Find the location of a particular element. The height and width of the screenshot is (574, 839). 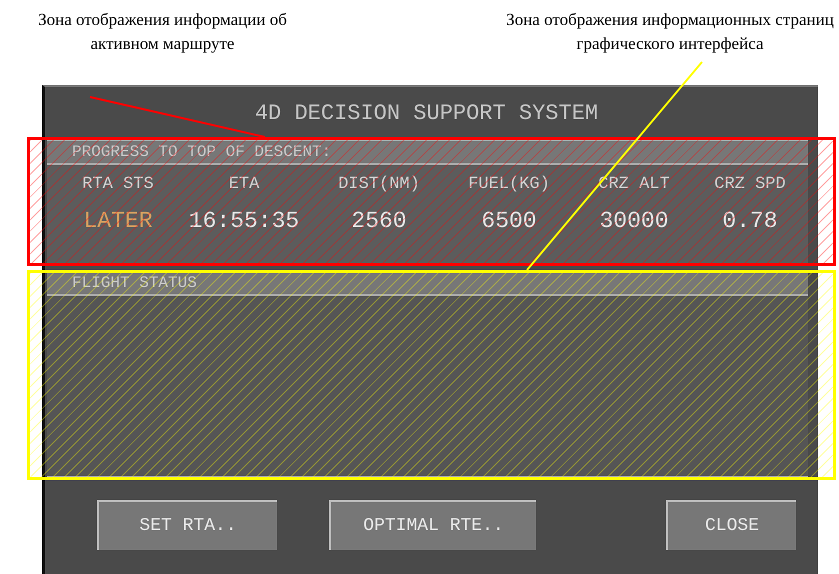

column-value: LATER is located at coordinates (117, 221).